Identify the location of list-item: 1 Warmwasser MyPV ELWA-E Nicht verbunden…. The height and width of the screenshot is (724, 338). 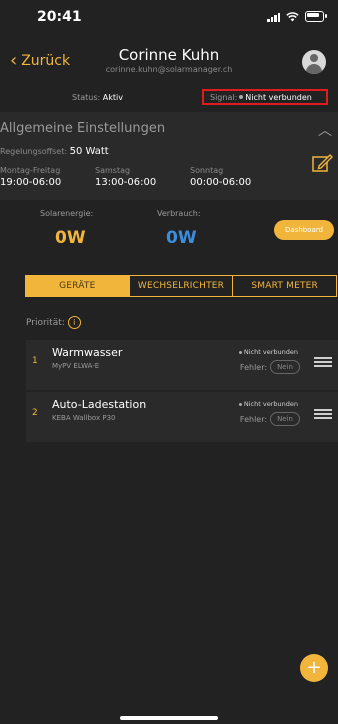
(182, 365).